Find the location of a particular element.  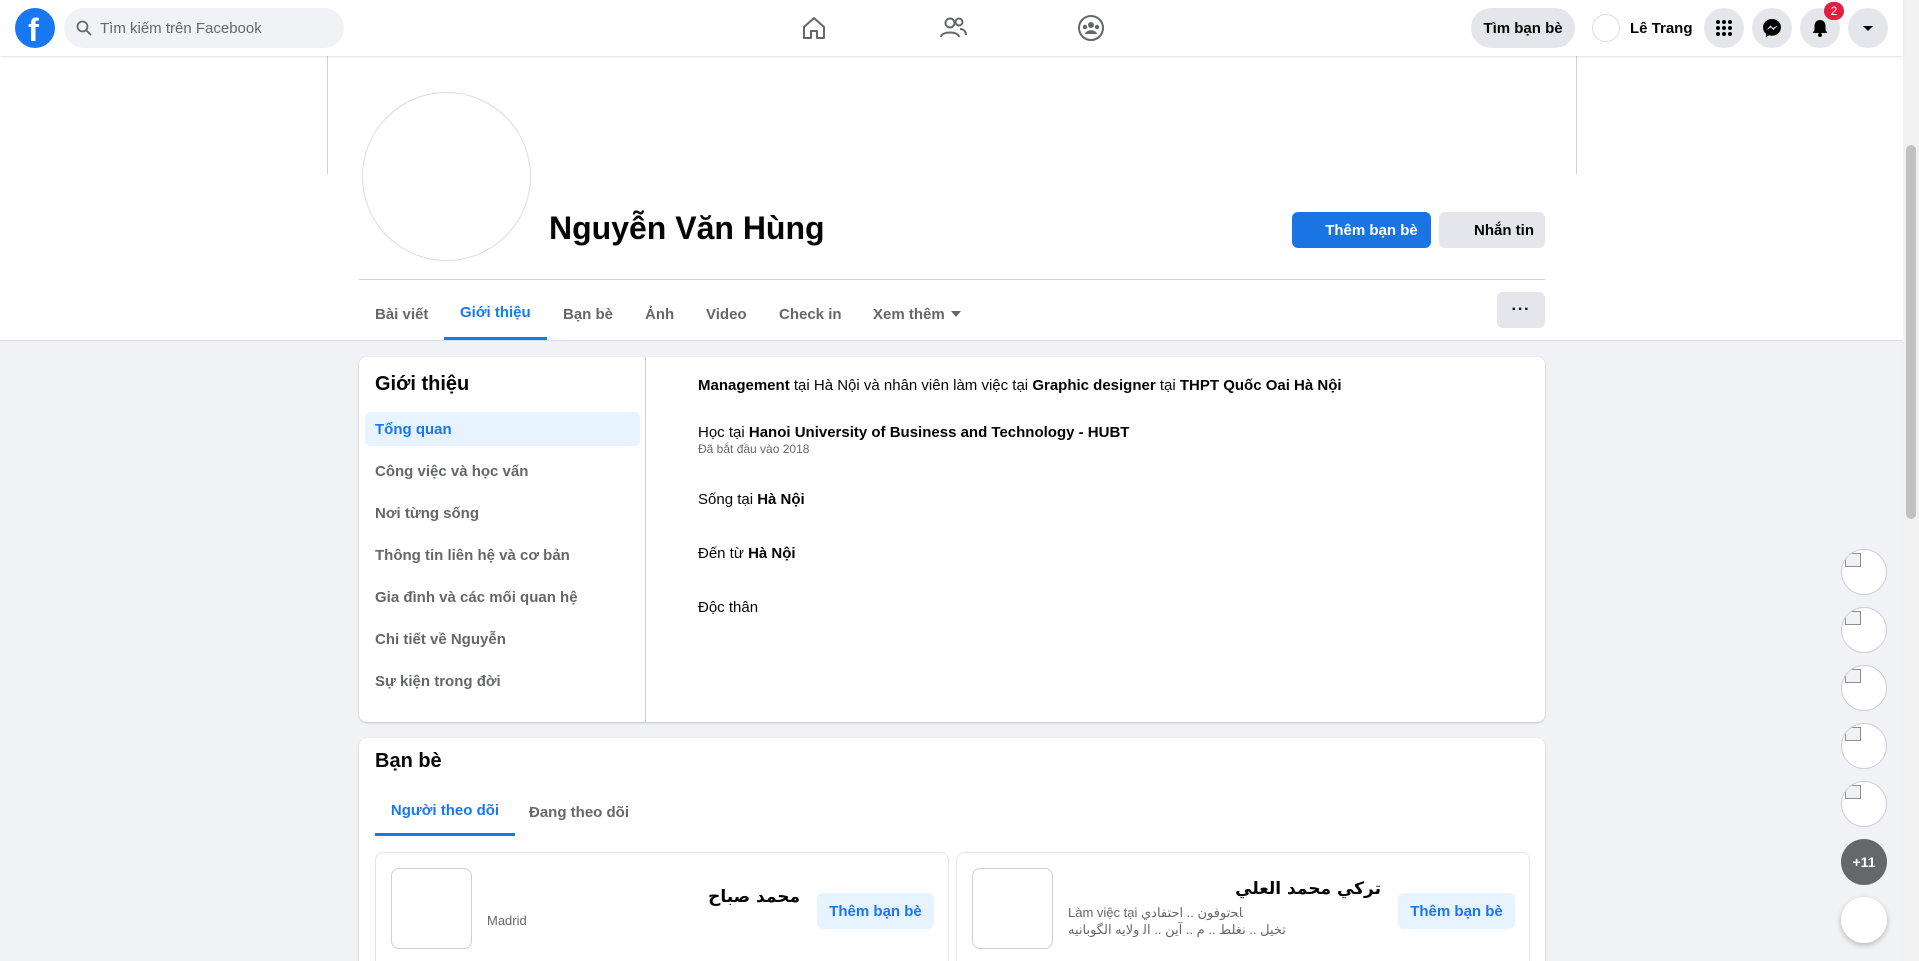

messenger-icon is located at coordinates (1772, 28).